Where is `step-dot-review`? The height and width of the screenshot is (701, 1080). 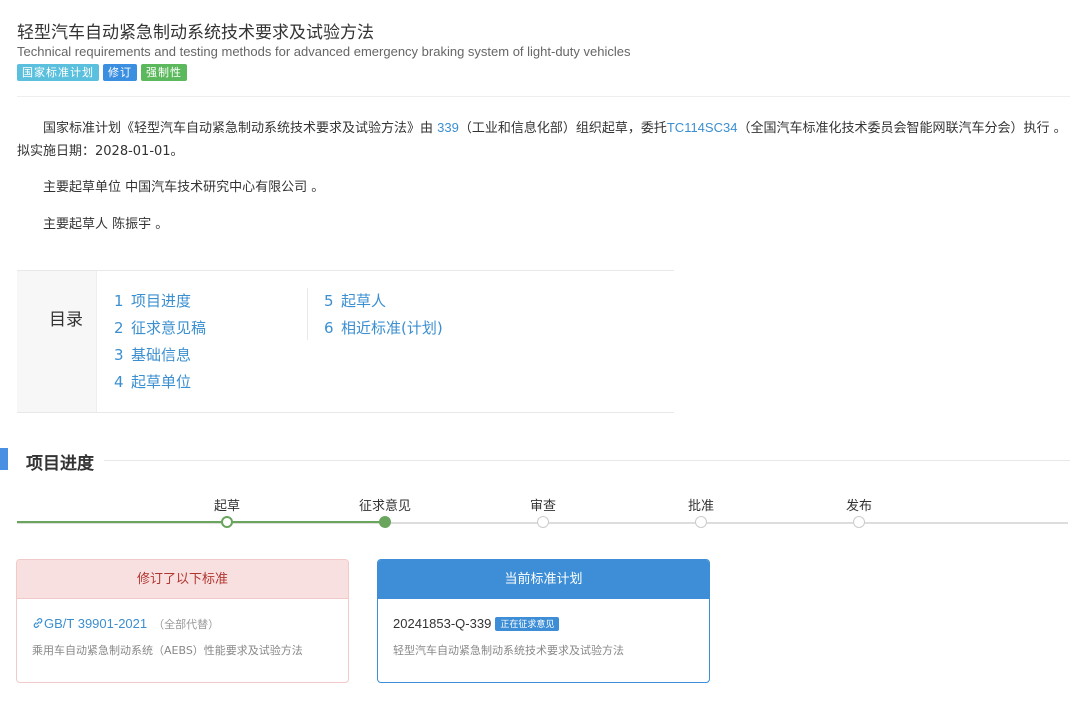
step-dot-review is located at coordinates (543, 522).